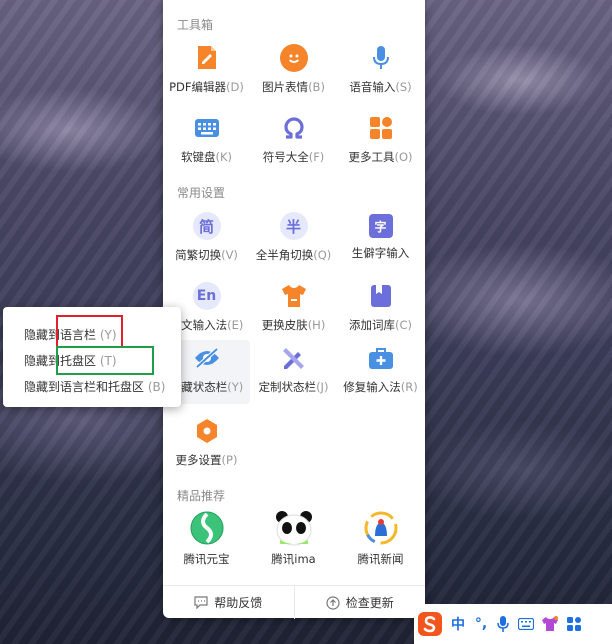  I want to click on app-tencent-ima: 腾讯ima, so click(293, 540).